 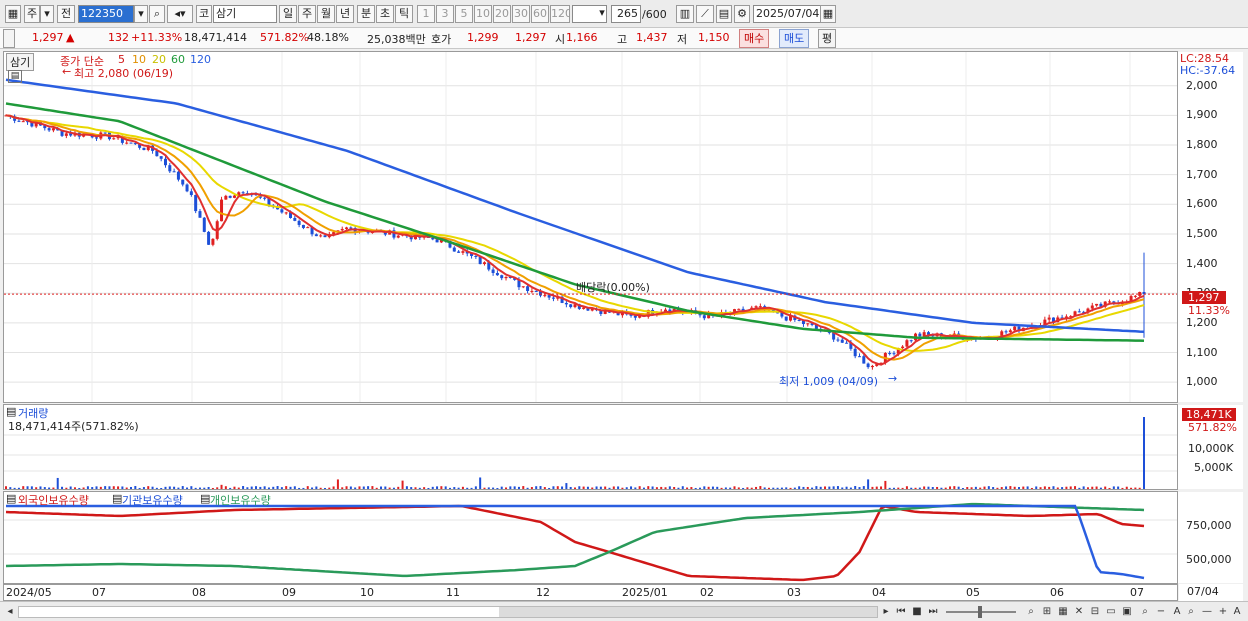 I want to click on tab-period-day: 일, so click(x=288, y=14).